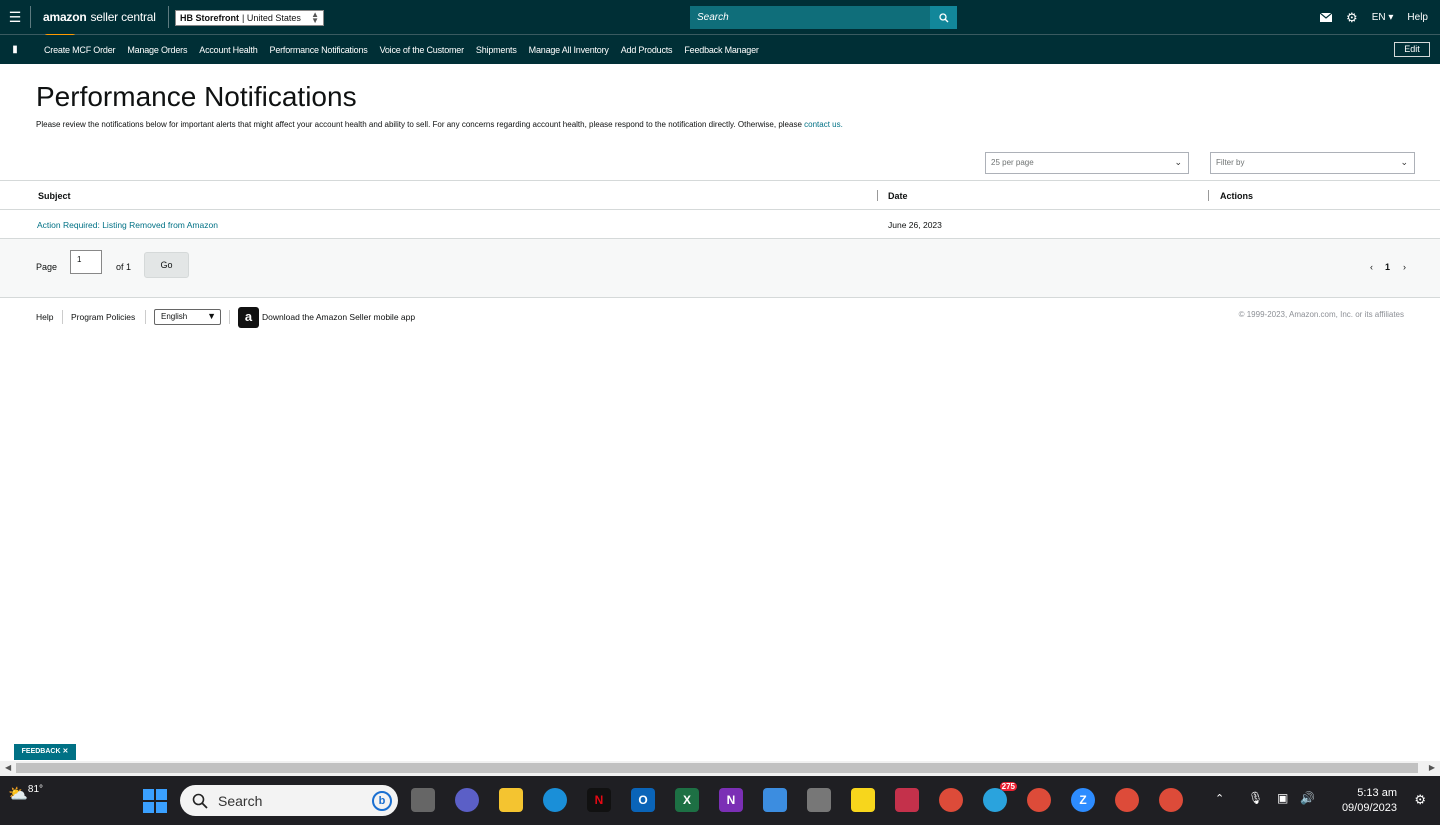 This screenshot has height=825, width=1440. Describe the element at coordinates (1383, 17) in the screenshot. I see `language-selector: EN ▾` at that location.